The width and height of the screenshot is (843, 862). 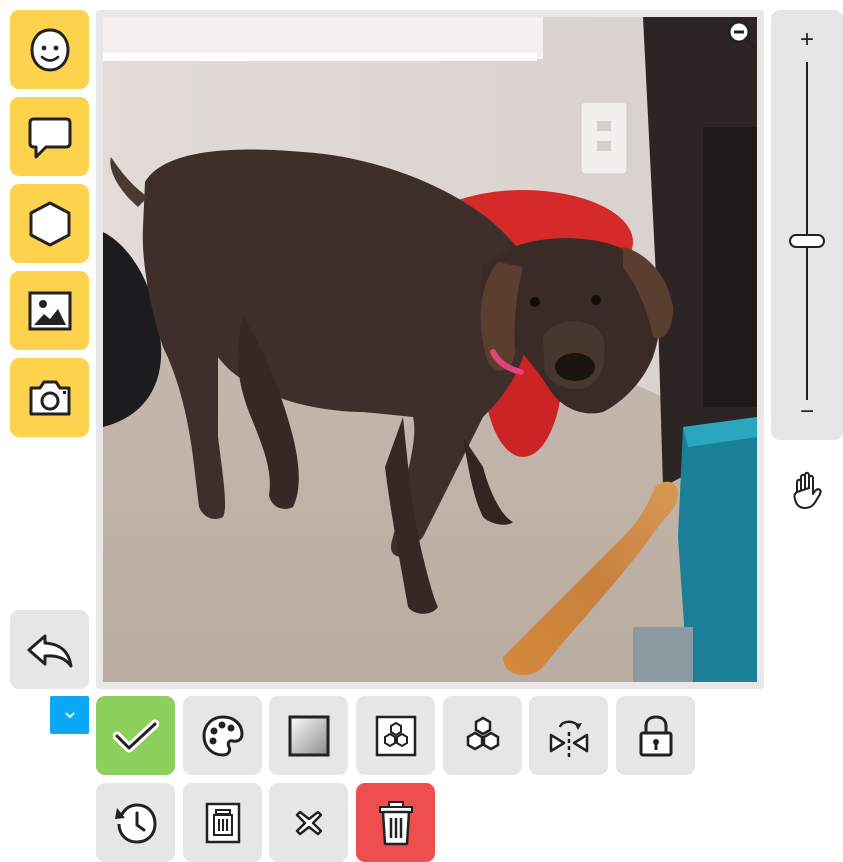 What do you see at coordinates (741, 34) in the screenshot?
I see `zoom-out-icon` at bounding box center [741, 34].